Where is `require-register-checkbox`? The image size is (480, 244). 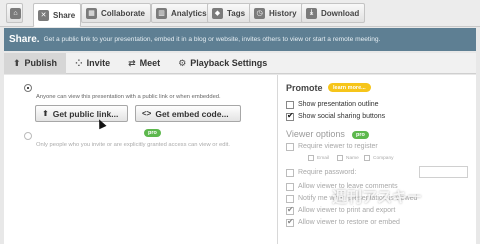
require-register-checkbox is located at coordinates (290, 147).